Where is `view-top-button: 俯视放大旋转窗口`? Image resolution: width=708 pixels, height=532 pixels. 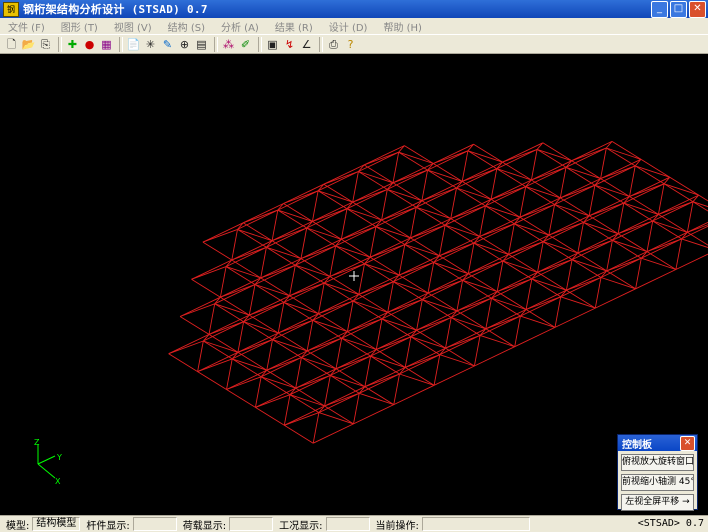 view-top-button: 俯视放大旋转窗口 is located at coordinates (657, 462).